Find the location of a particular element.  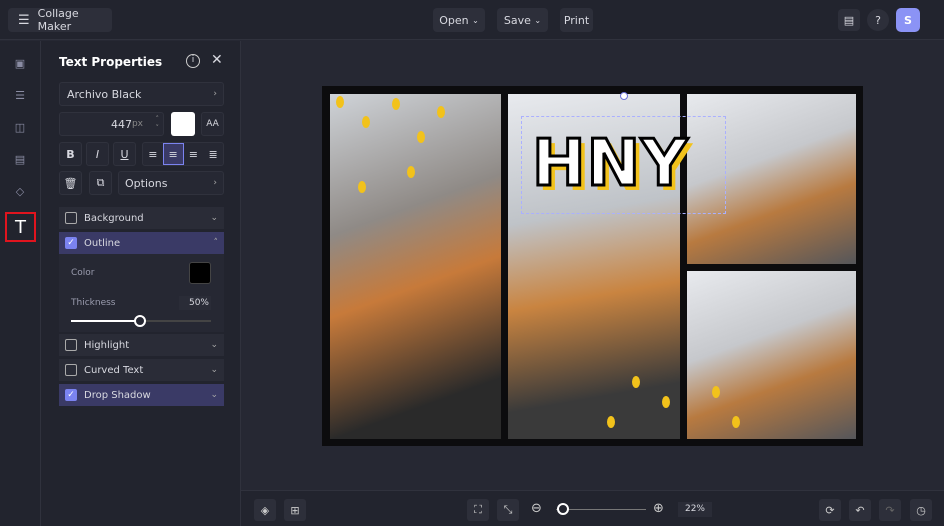

font-size-input: 447 px ˄ ˅ is located at coordinates (111, 124).